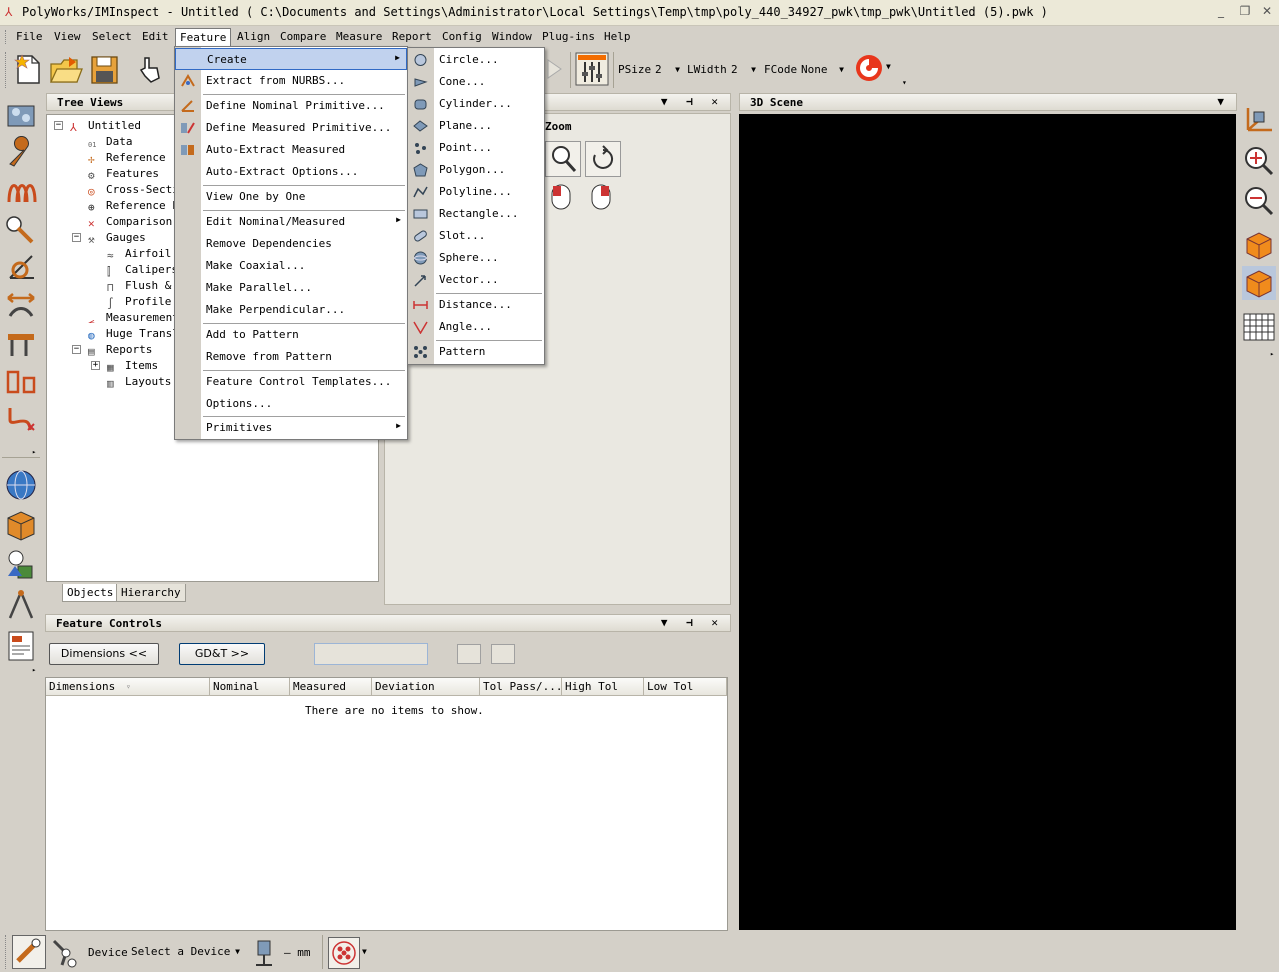  What do you see at coordinates (291, 59) in the screenshot?
I see `menu-item-create: Create ▶` at bounding box center [291, 59].